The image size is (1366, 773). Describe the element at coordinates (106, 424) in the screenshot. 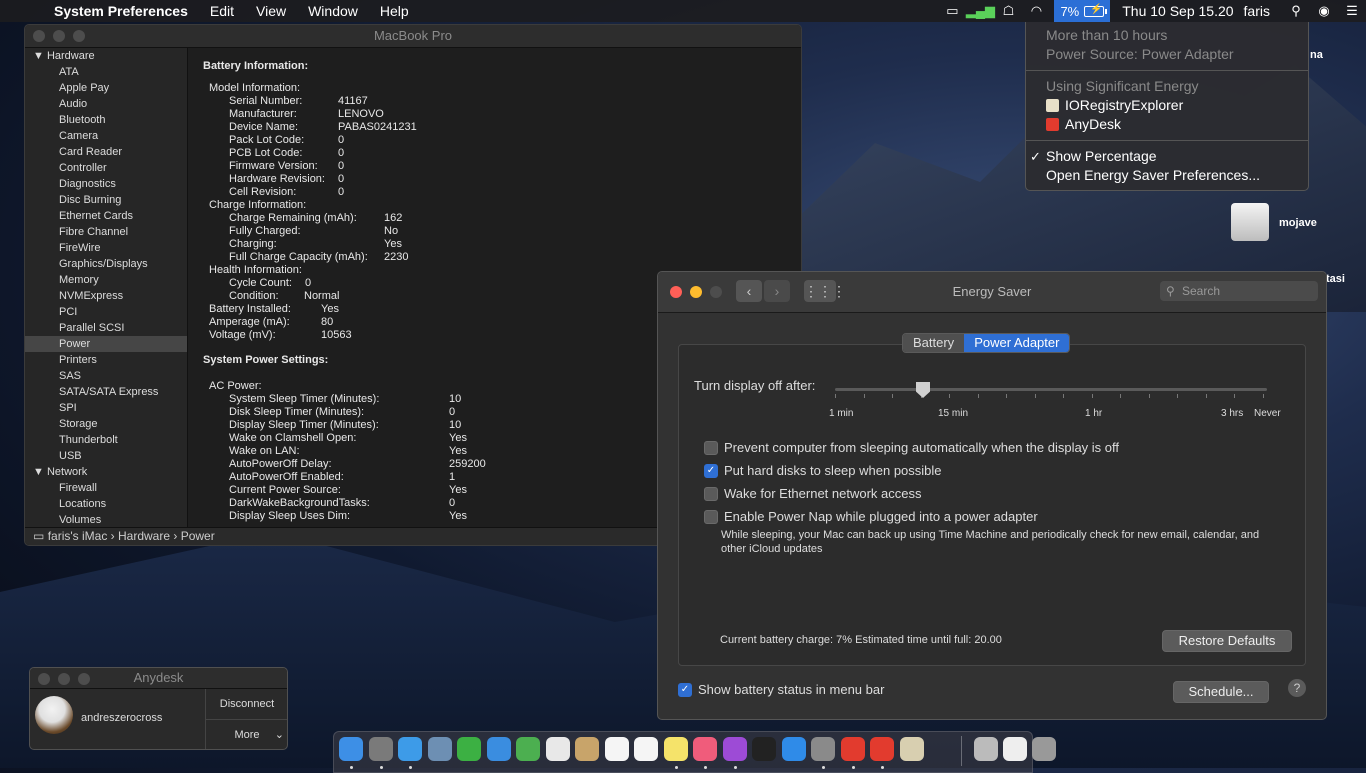

I see `sidebar-item-storage: Storage` at that location.